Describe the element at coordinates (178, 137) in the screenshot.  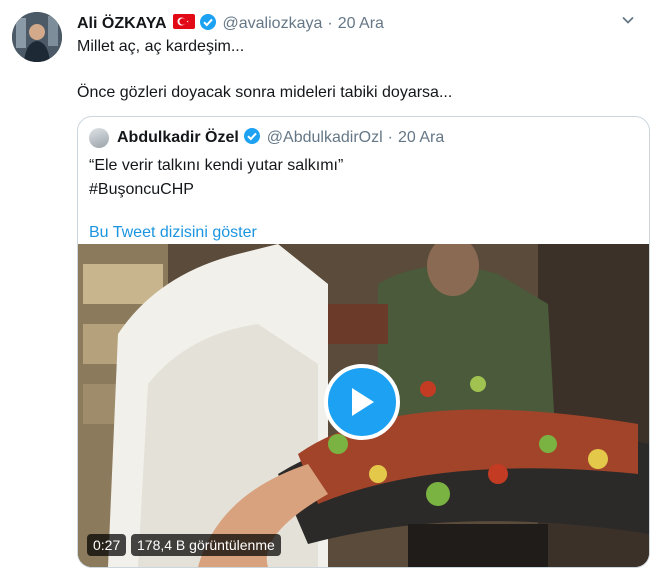
I see `quoted-author-name: Abdulkadir Özel` at that location.